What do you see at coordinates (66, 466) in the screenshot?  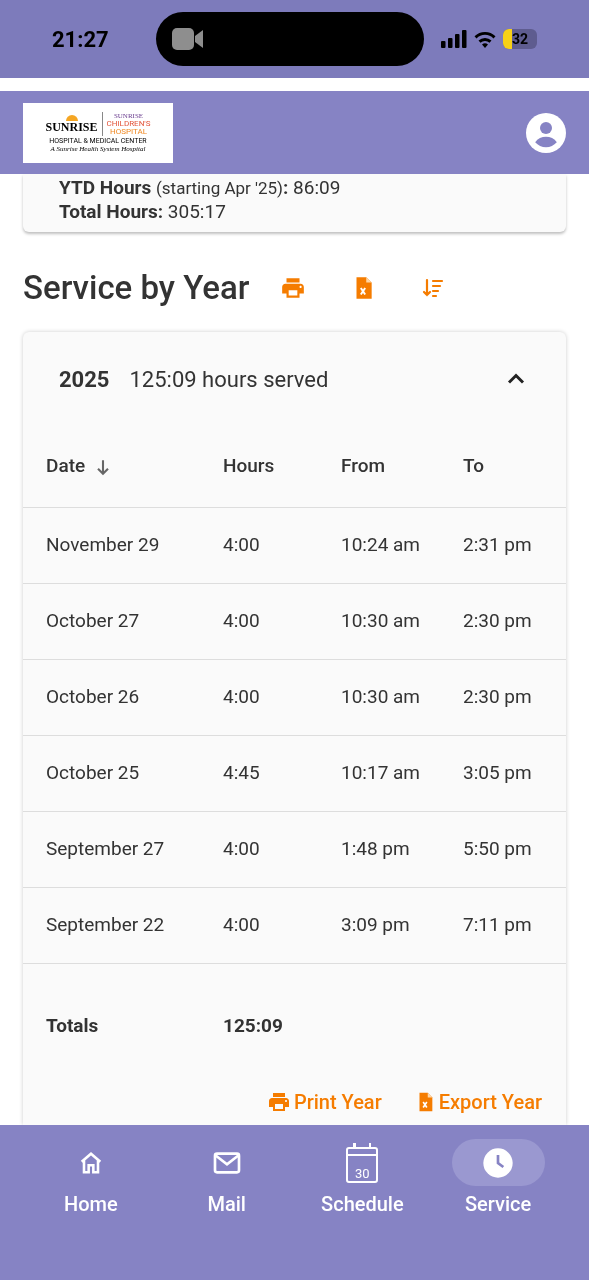 I see `column-header: Date` at bounding box center [66, 466].